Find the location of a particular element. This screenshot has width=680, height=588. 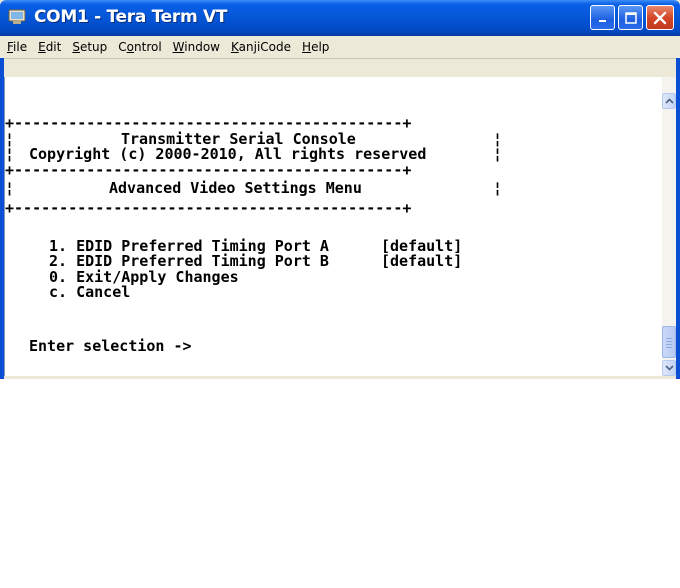

option-c: c. Cancel is located at coordinates (89, 292).